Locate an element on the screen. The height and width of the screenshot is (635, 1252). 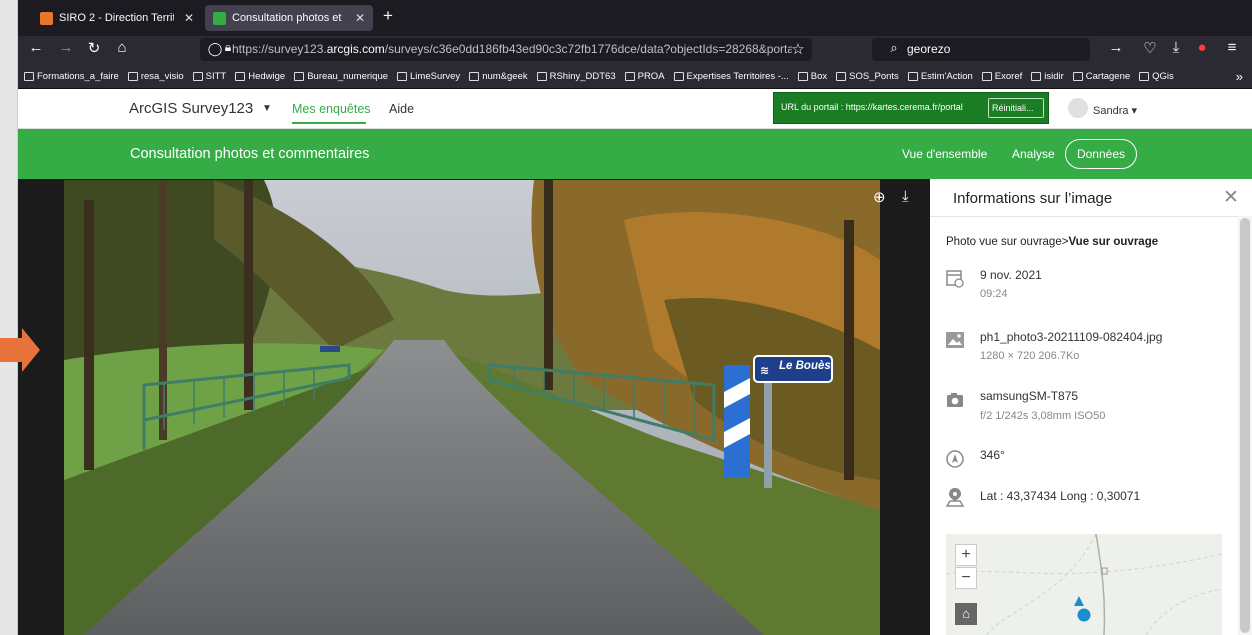
app-brand: ArcGIS Survey123 is located at coordinates (191, 108).